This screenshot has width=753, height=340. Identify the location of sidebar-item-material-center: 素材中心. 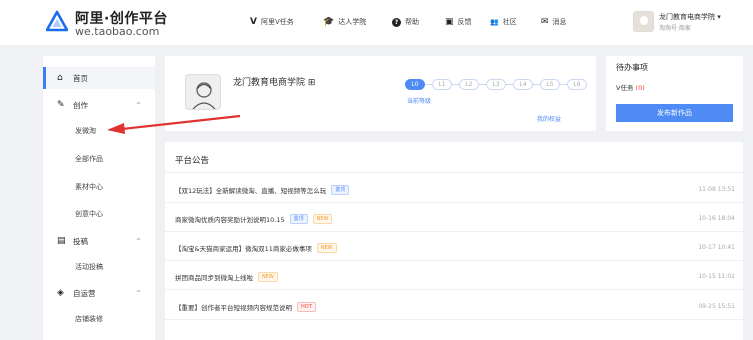
(89, 187).